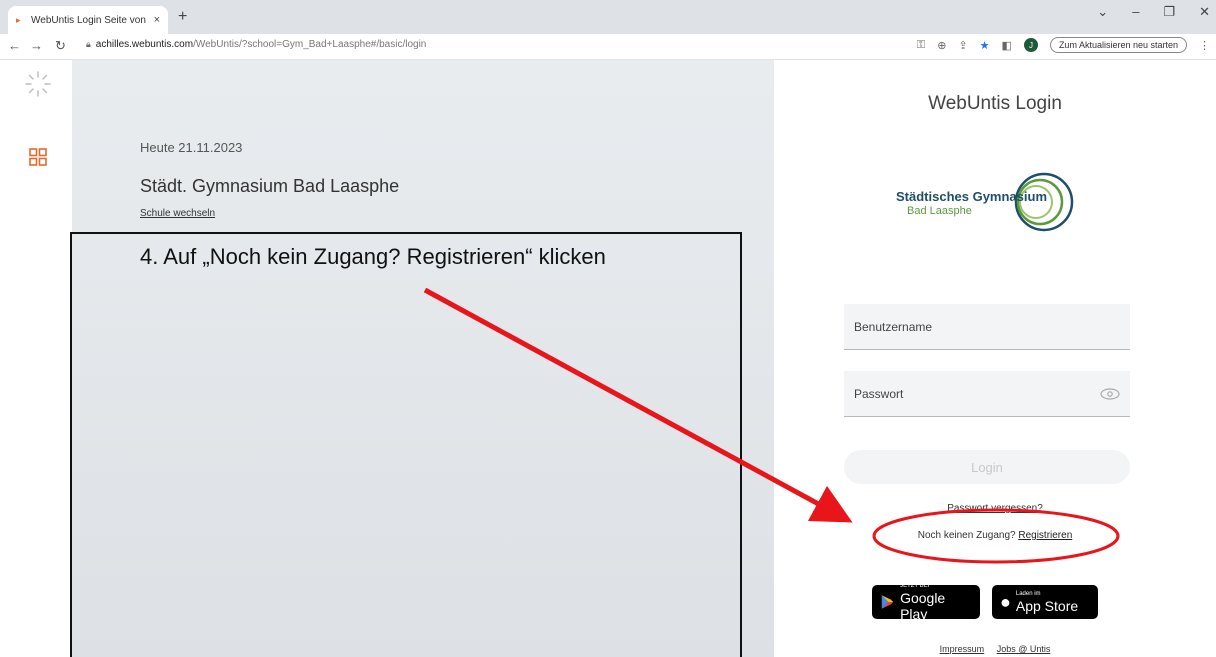 Image resolution: width=1216 pixels, height=657 pixels. I want to click on update-button: Zum Aktualisieren neu starten, so click(1118, 45).